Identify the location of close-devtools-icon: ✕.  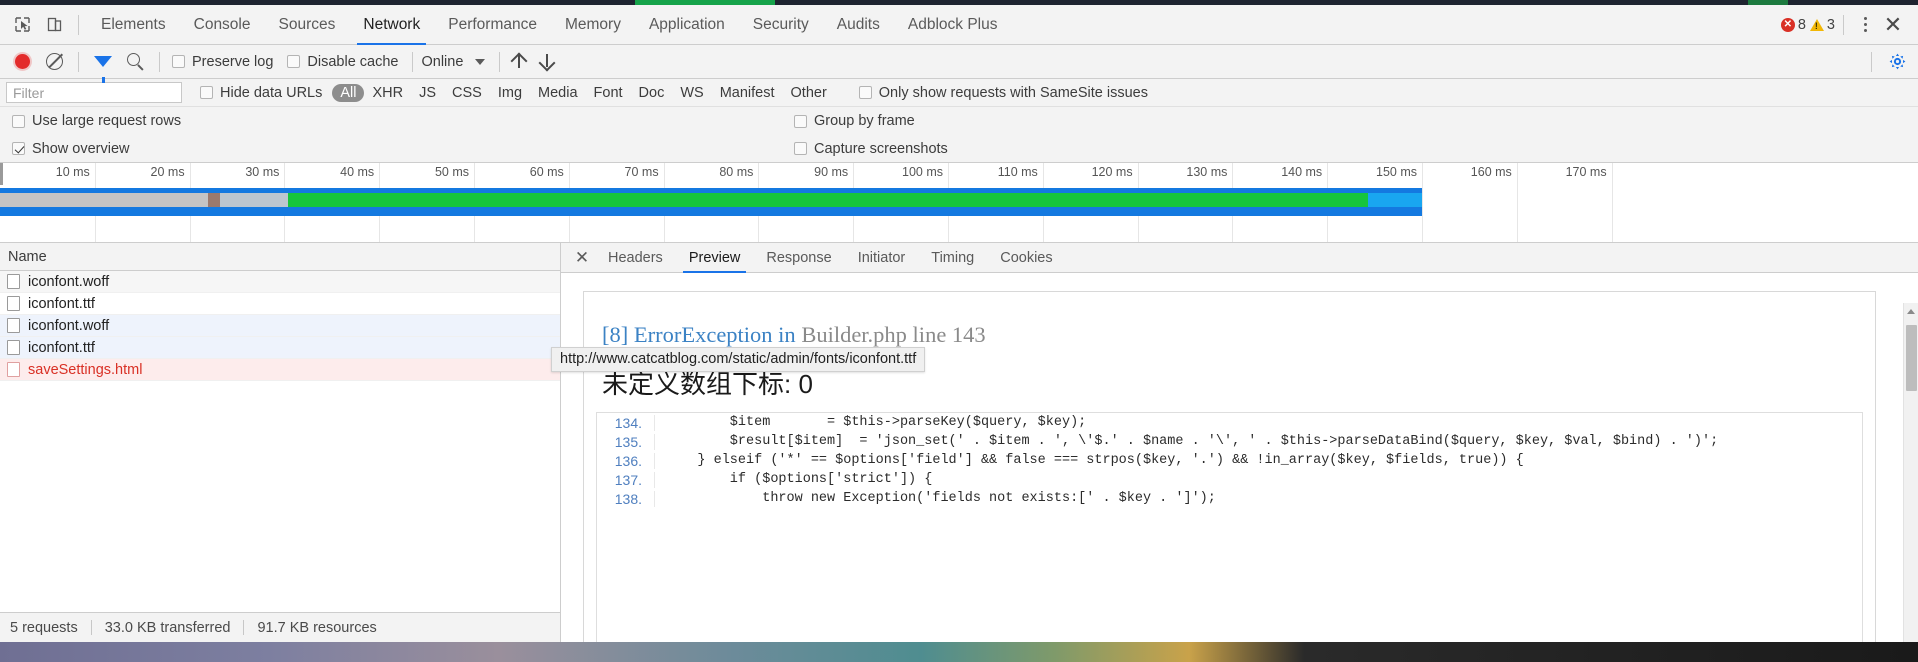
(1893, 25).